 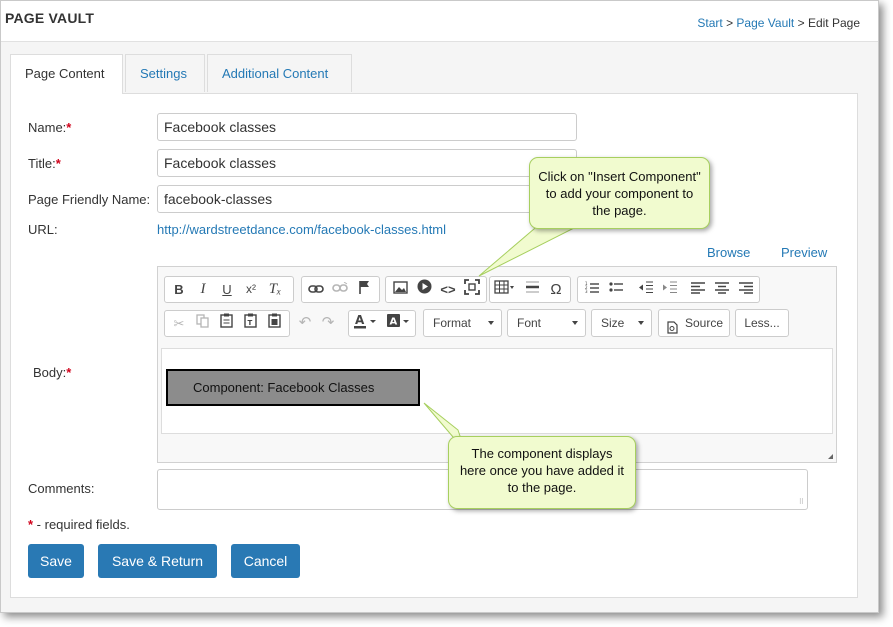 I want to click on tab-page-content: Page Content, so click(x=66, y=74).